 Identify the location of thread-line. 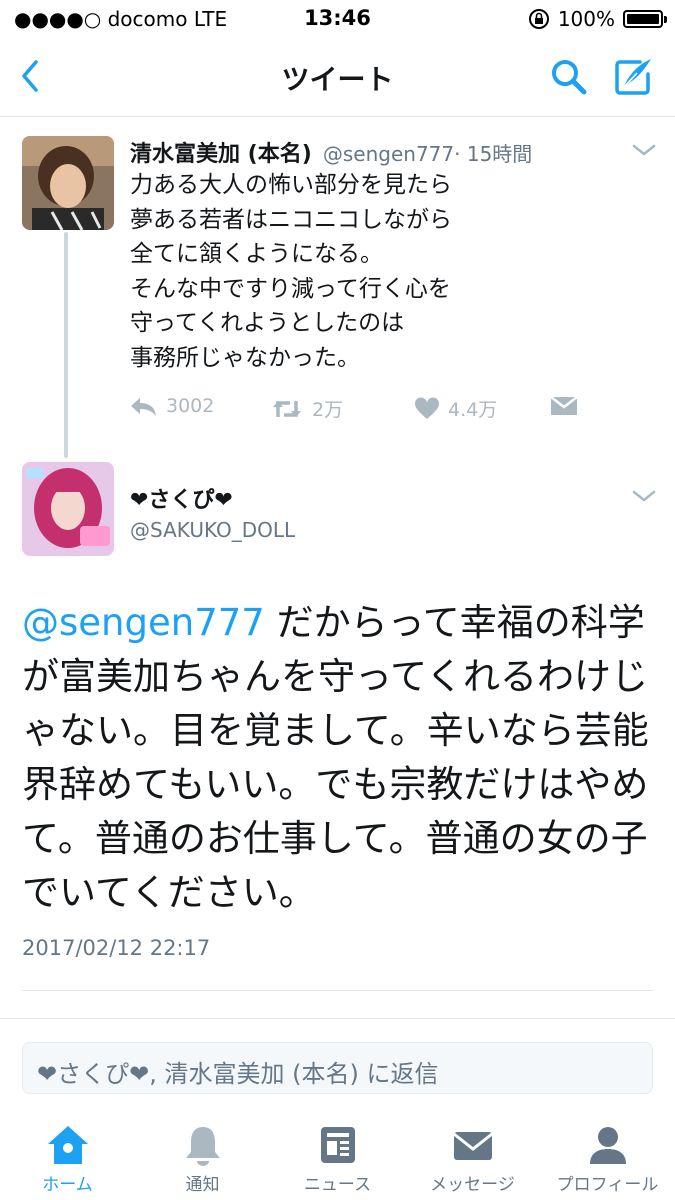
(66, 345).